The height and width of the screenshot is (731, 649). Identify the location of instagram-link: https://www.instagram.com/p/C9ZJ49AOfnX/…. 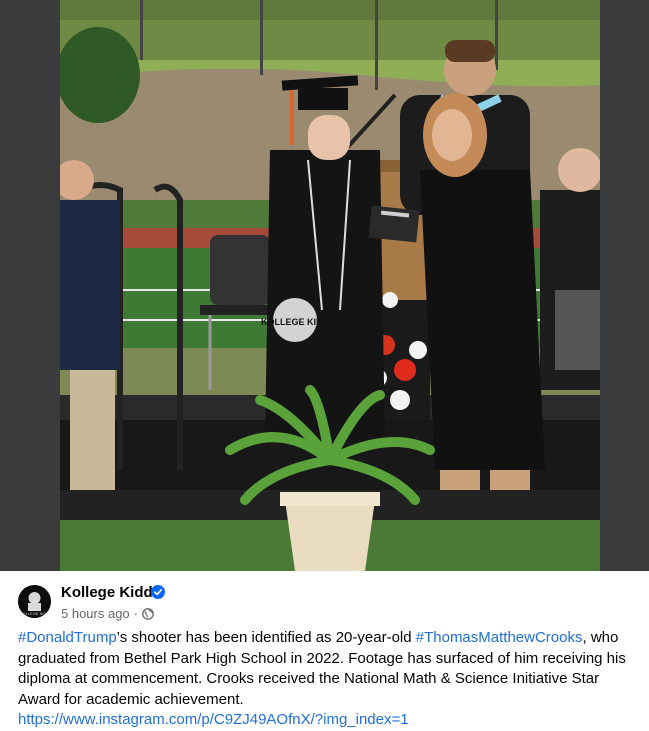
(324, 720).